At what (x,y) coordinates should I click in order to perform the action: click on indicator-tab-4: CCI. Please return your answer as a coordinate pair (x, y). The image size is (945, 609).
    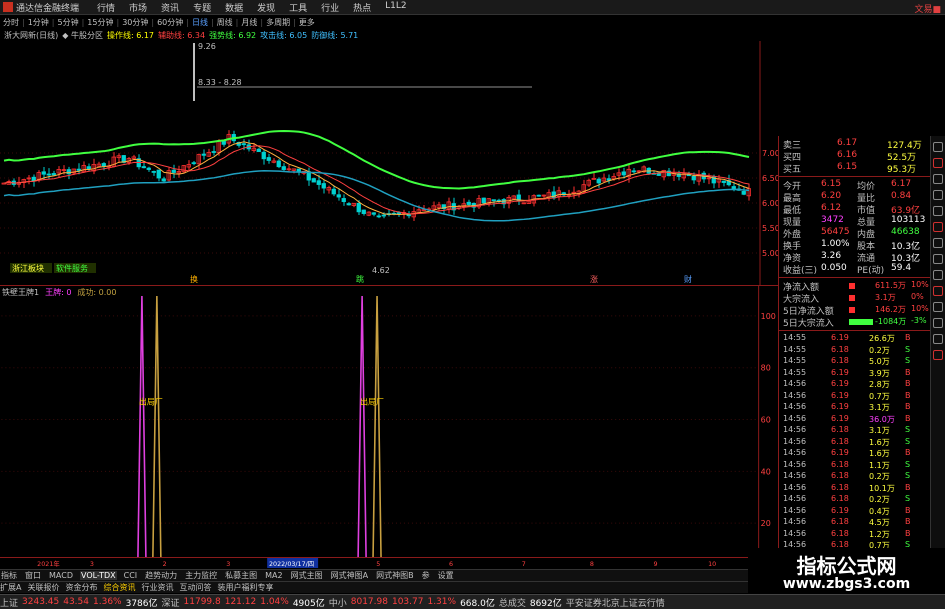
    Looking at the image, I should click on (131, 575).